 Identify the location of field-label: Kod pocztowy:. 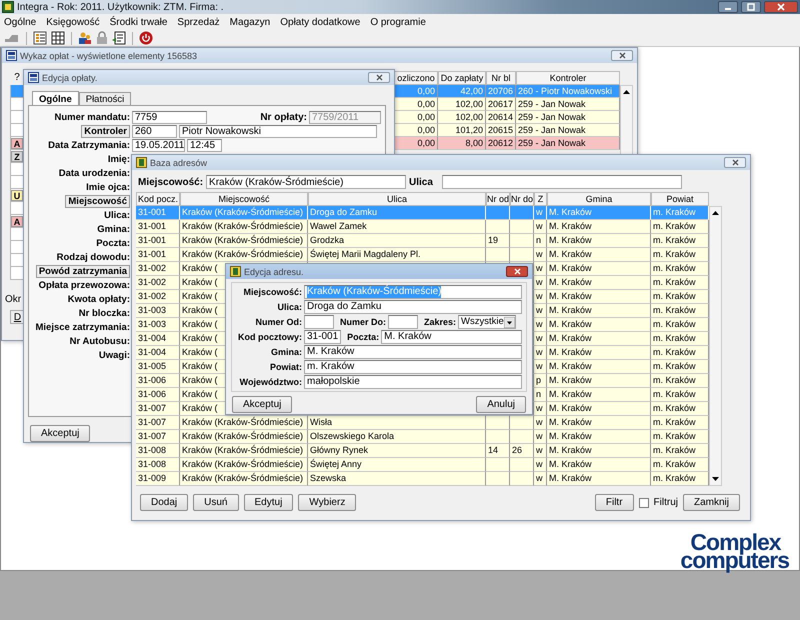
(269, 337).